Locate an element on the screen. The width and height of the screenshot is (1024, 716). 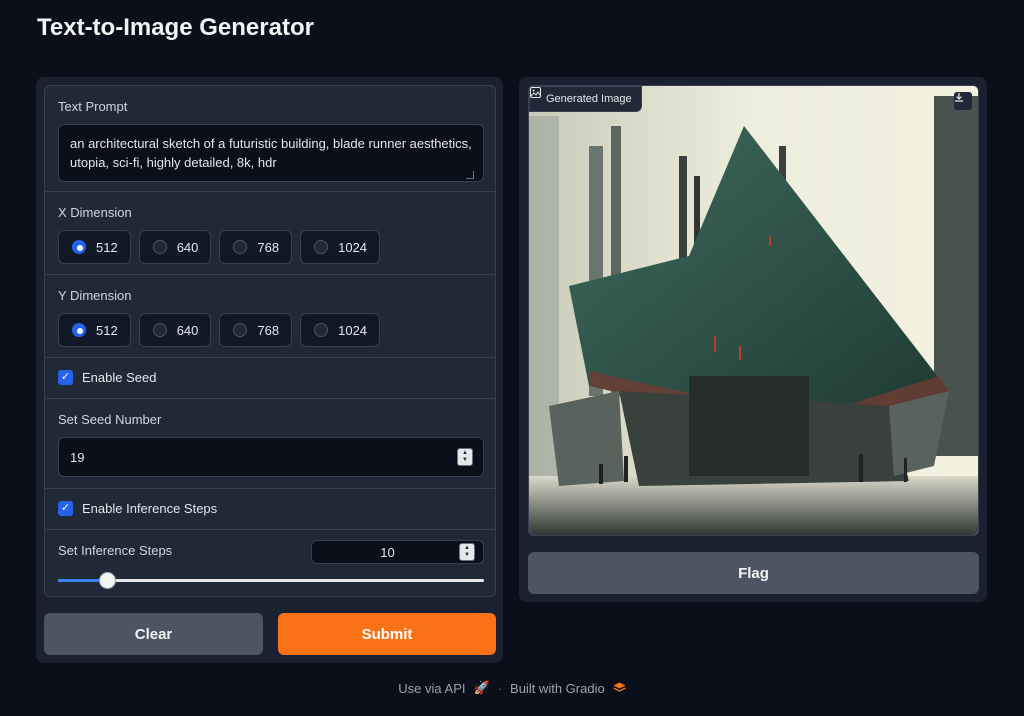
resize-grip-icon is located at coordinates (470, 175).